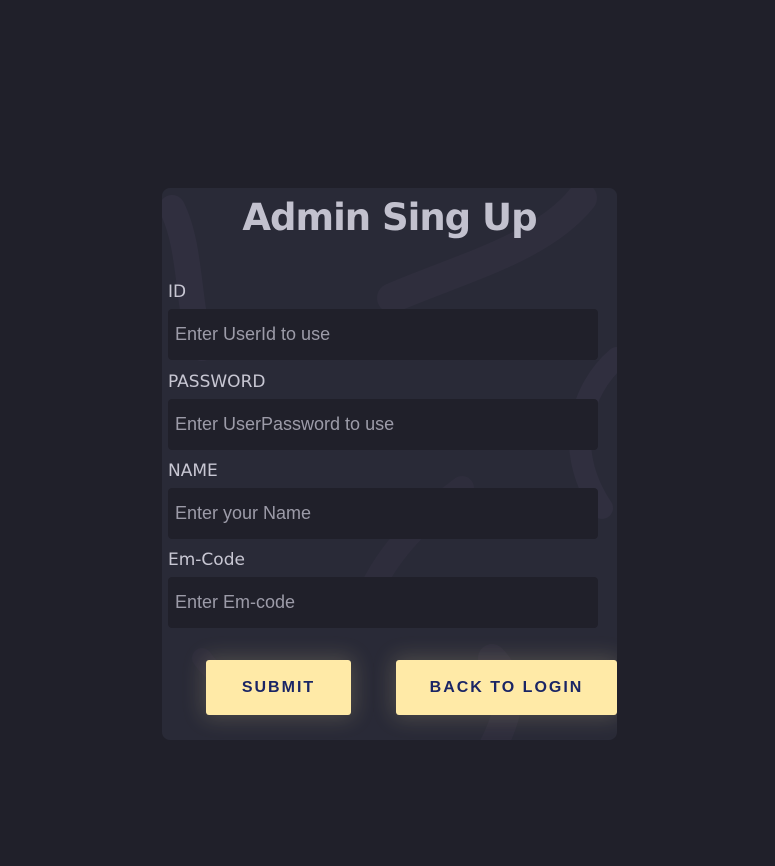 The width and height of the screenshot is (775, 866). What do you see at coordinates (389, 217) in the screenshot?
I see `page-title: Admin Sing Up` at bounding box center [389, 217].